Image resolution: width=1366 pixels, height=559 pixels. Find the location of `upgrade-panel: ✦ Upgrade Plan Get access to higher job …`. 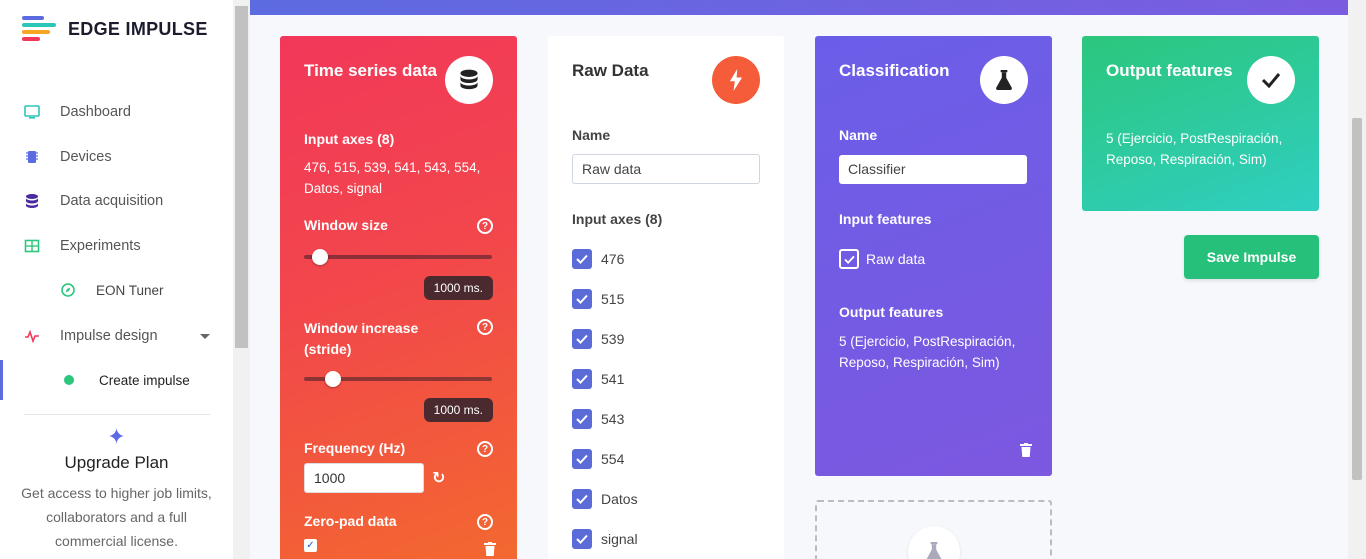

upgrade-panel: ✦ Upgrade Plan Get access to higher job … is located at coordinates (116, 488).